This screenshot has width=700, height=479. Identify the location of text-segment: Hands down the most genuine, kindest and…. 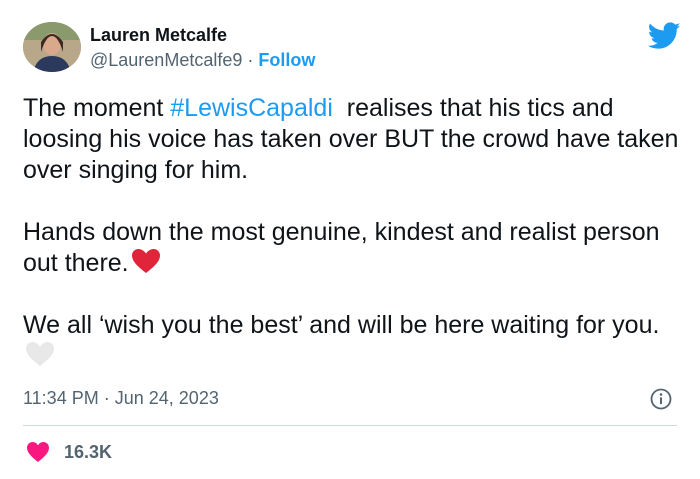
(341, 247).